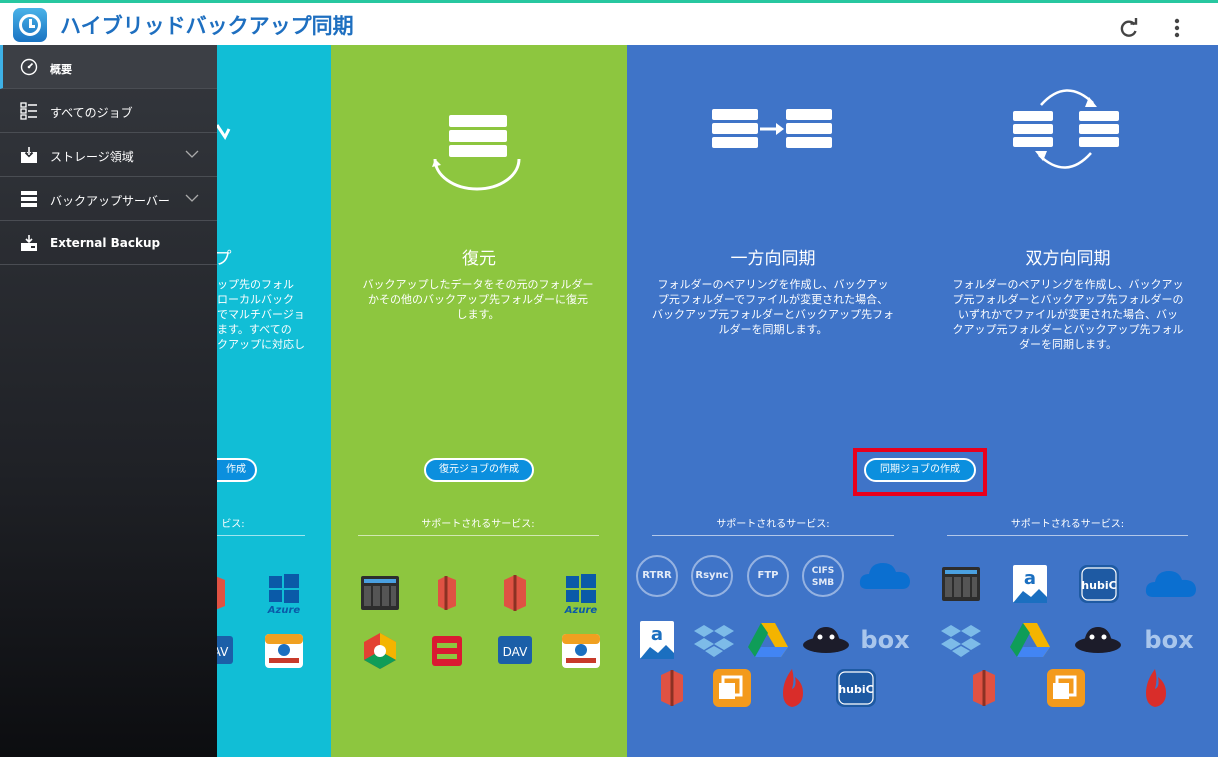 This screenshot has height=757, width=1218. I want to click on supported-services-label: ビス:, so click(233, 524).